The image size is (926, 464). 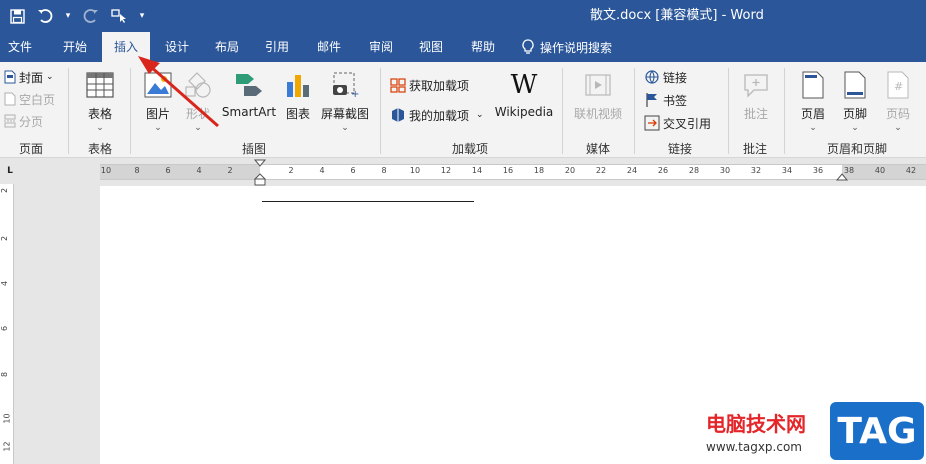 What do you see at coordinates (381, 47) in the screenshot?
I see `tab-review: 审阅` at bounding box center [381, 47].